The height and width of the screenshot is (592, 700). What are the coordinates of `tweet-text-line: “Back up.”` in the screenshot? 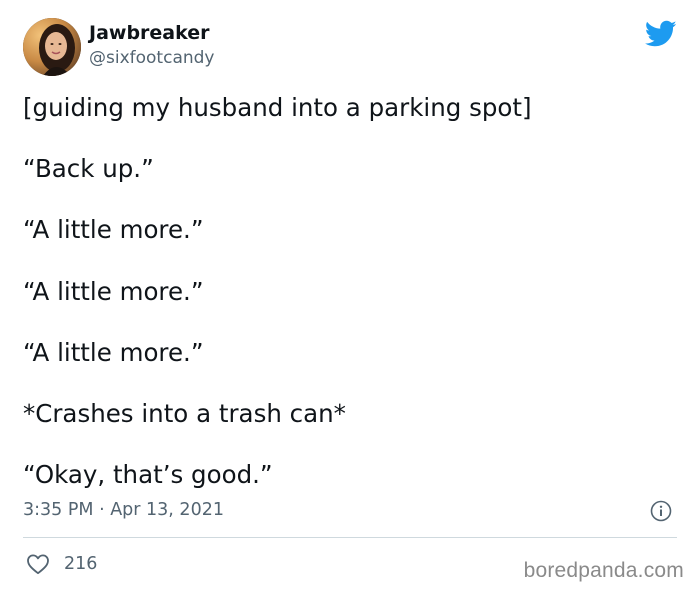 It's located at (88, 168).